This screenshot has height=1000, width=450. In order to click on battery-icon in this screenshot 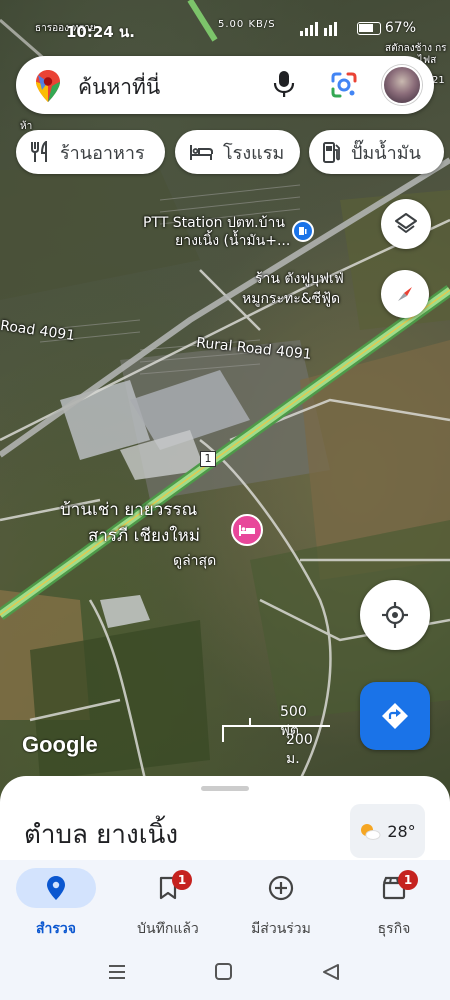, I will do `click(369, 28)`.